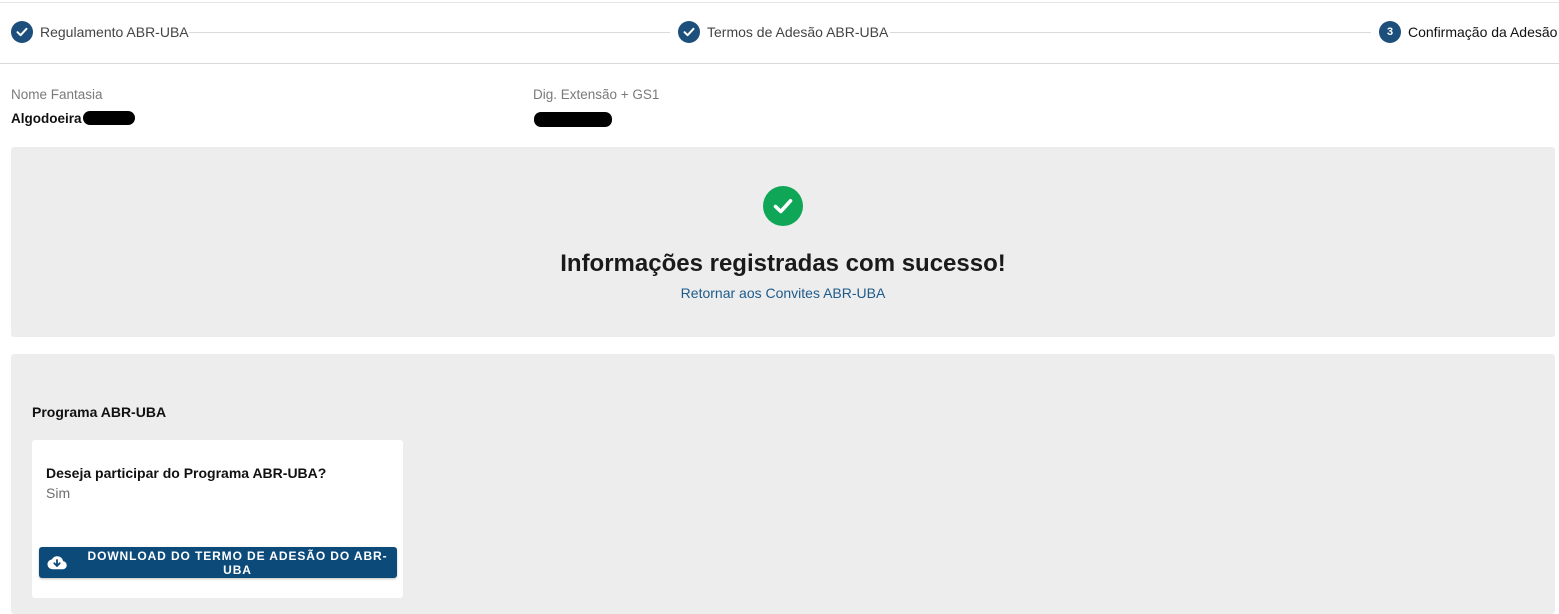 The width and height of the screenshot is (1559, 614). What do you see at coordinates (779, 293) in the screenshot?
I see `return-to-invites-link: Retornar aos Convites ABR-UBA` at bounding box center [779, 293].